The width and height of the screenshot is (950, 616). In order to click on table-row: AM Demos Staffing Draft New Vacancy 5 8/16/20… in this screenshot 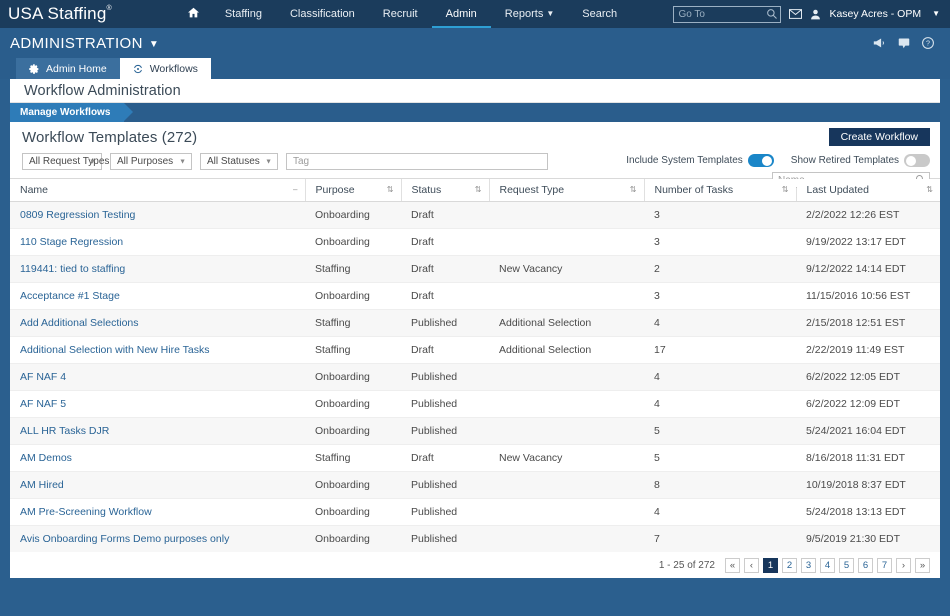, I will do `click(475, 458)`.